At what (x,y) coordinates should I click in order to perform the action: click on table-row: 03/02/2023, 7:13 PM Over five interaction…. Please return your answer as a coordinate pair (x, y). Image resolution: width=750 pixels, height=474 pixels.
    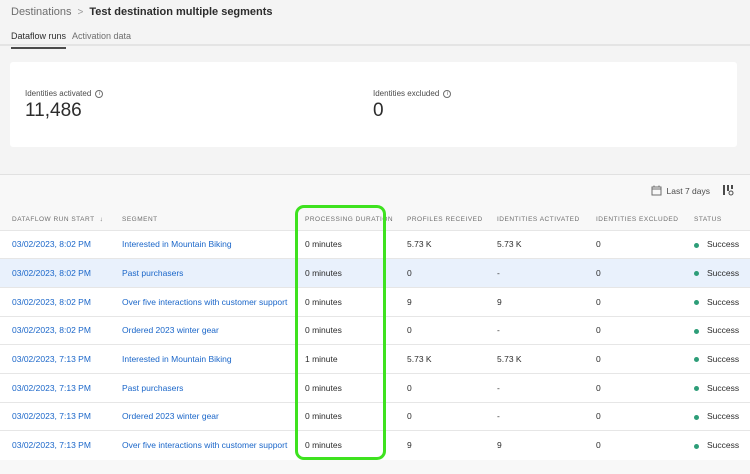
    Looking at the image, I should click on (375, 445).